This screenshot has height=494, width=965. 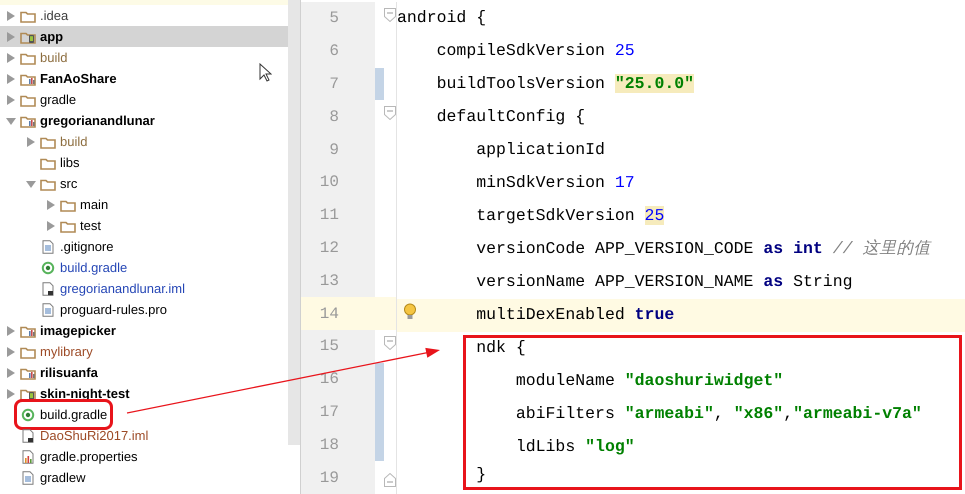 What do you see at coordinates (338, 117) in the screenshot?
I see `line-number: 8` at bounding box center [338, 117].